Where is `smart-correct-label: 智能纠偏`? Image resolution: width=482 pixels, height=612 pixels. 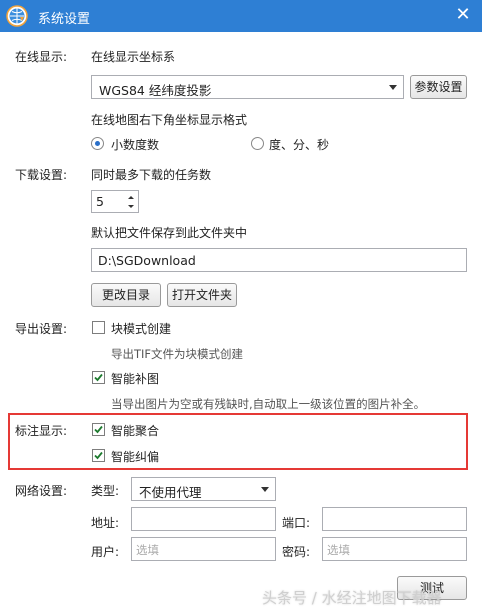
smart-correct-label: 智能纠偏 is located at coordinates (135, 457).